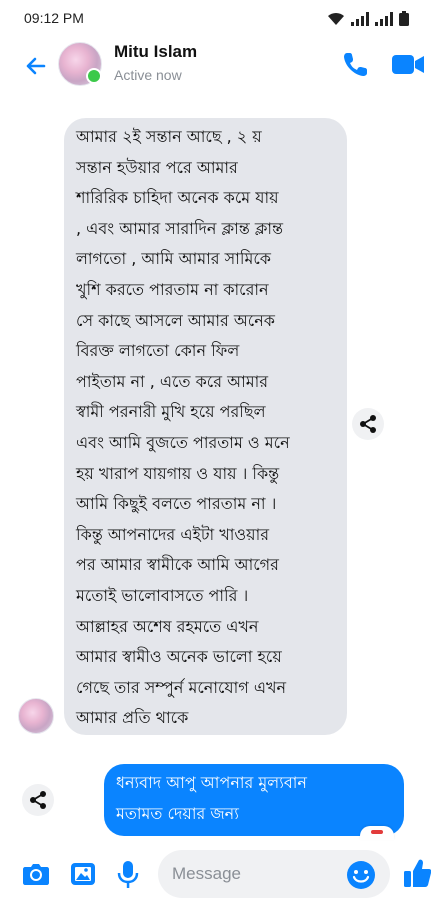 The width and height of the screenshot is (431, 913). I want to click on reaction-icon, so click(377, 832).